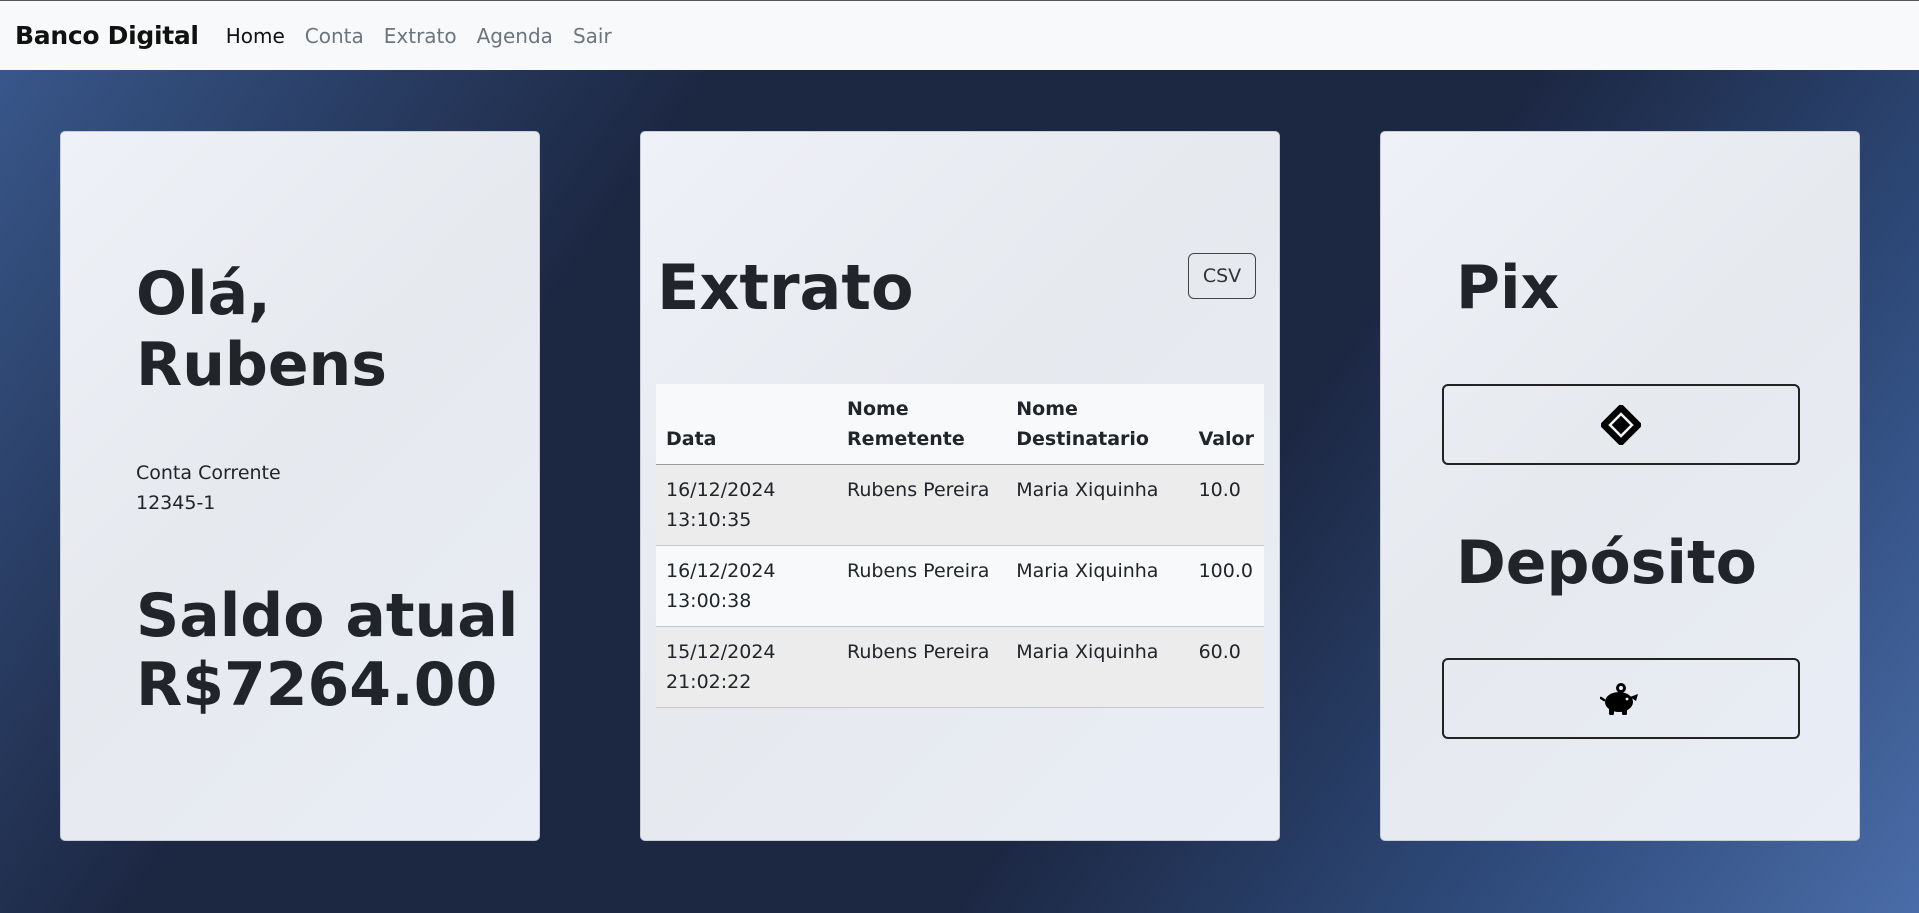 The image size is (1919, 913). Describe the element at coordinates (721, 652) in the screenshot. I see `cell-date-day: 15/12/2024` at that location.